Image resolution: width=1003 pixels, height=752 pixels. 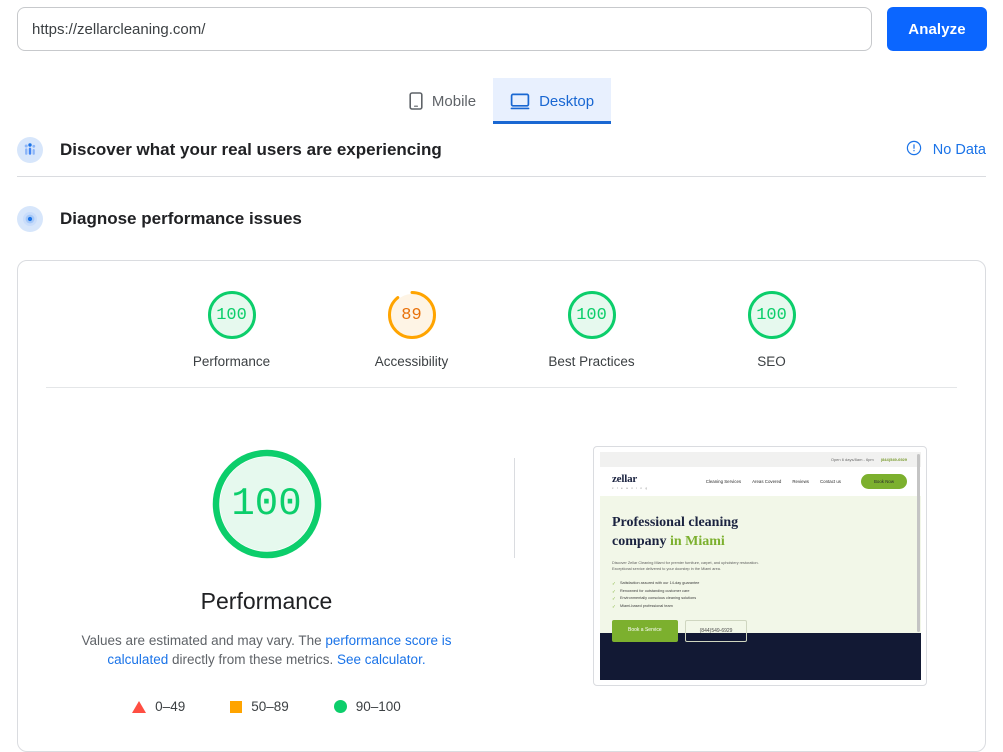 What do you see at coordinates (767, 481) in the screenshot?
I see `site-nav-item-1: Areas Covered` at bounding box center [767, 481].